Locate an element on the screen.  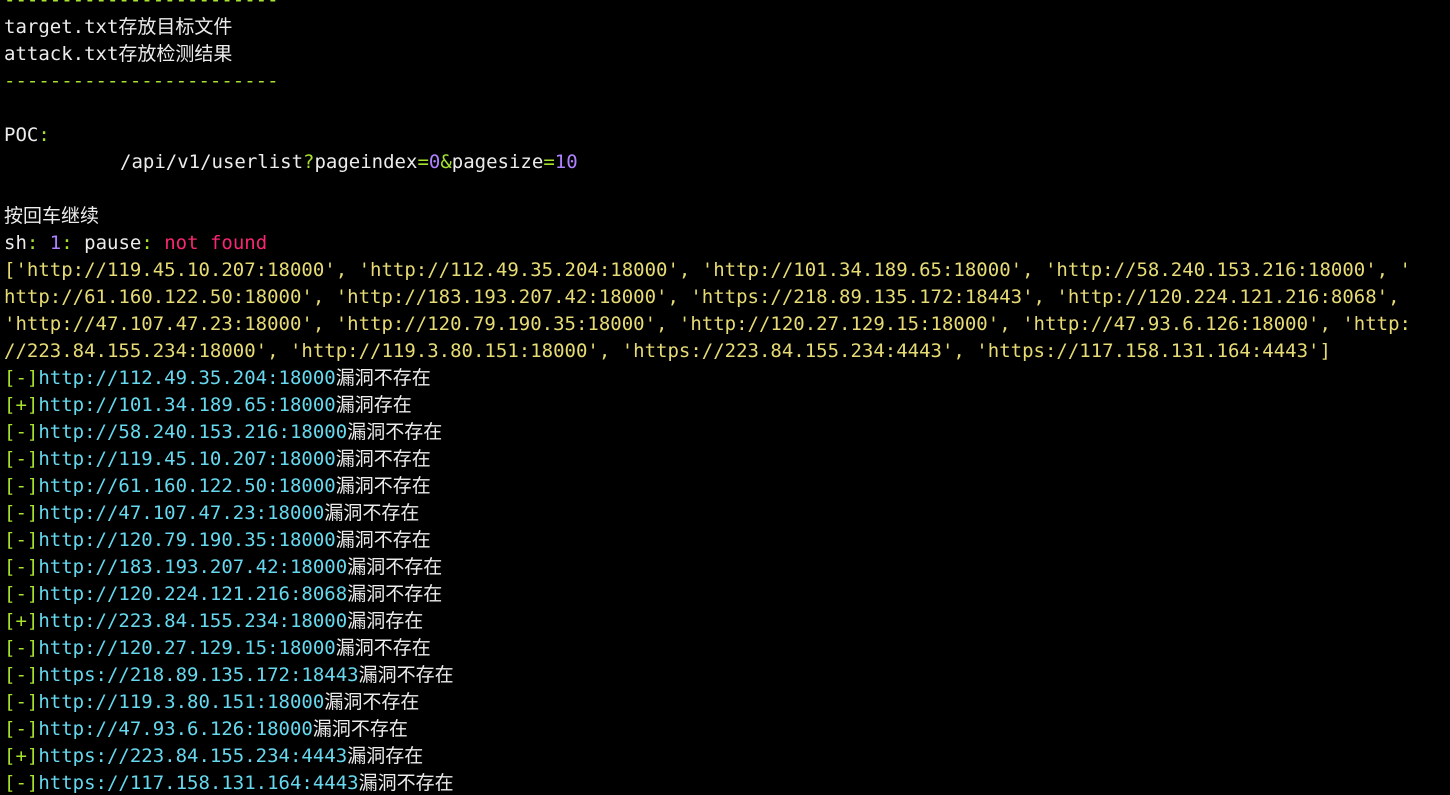
error-sep-3: : is located at coordinates (153, 243).